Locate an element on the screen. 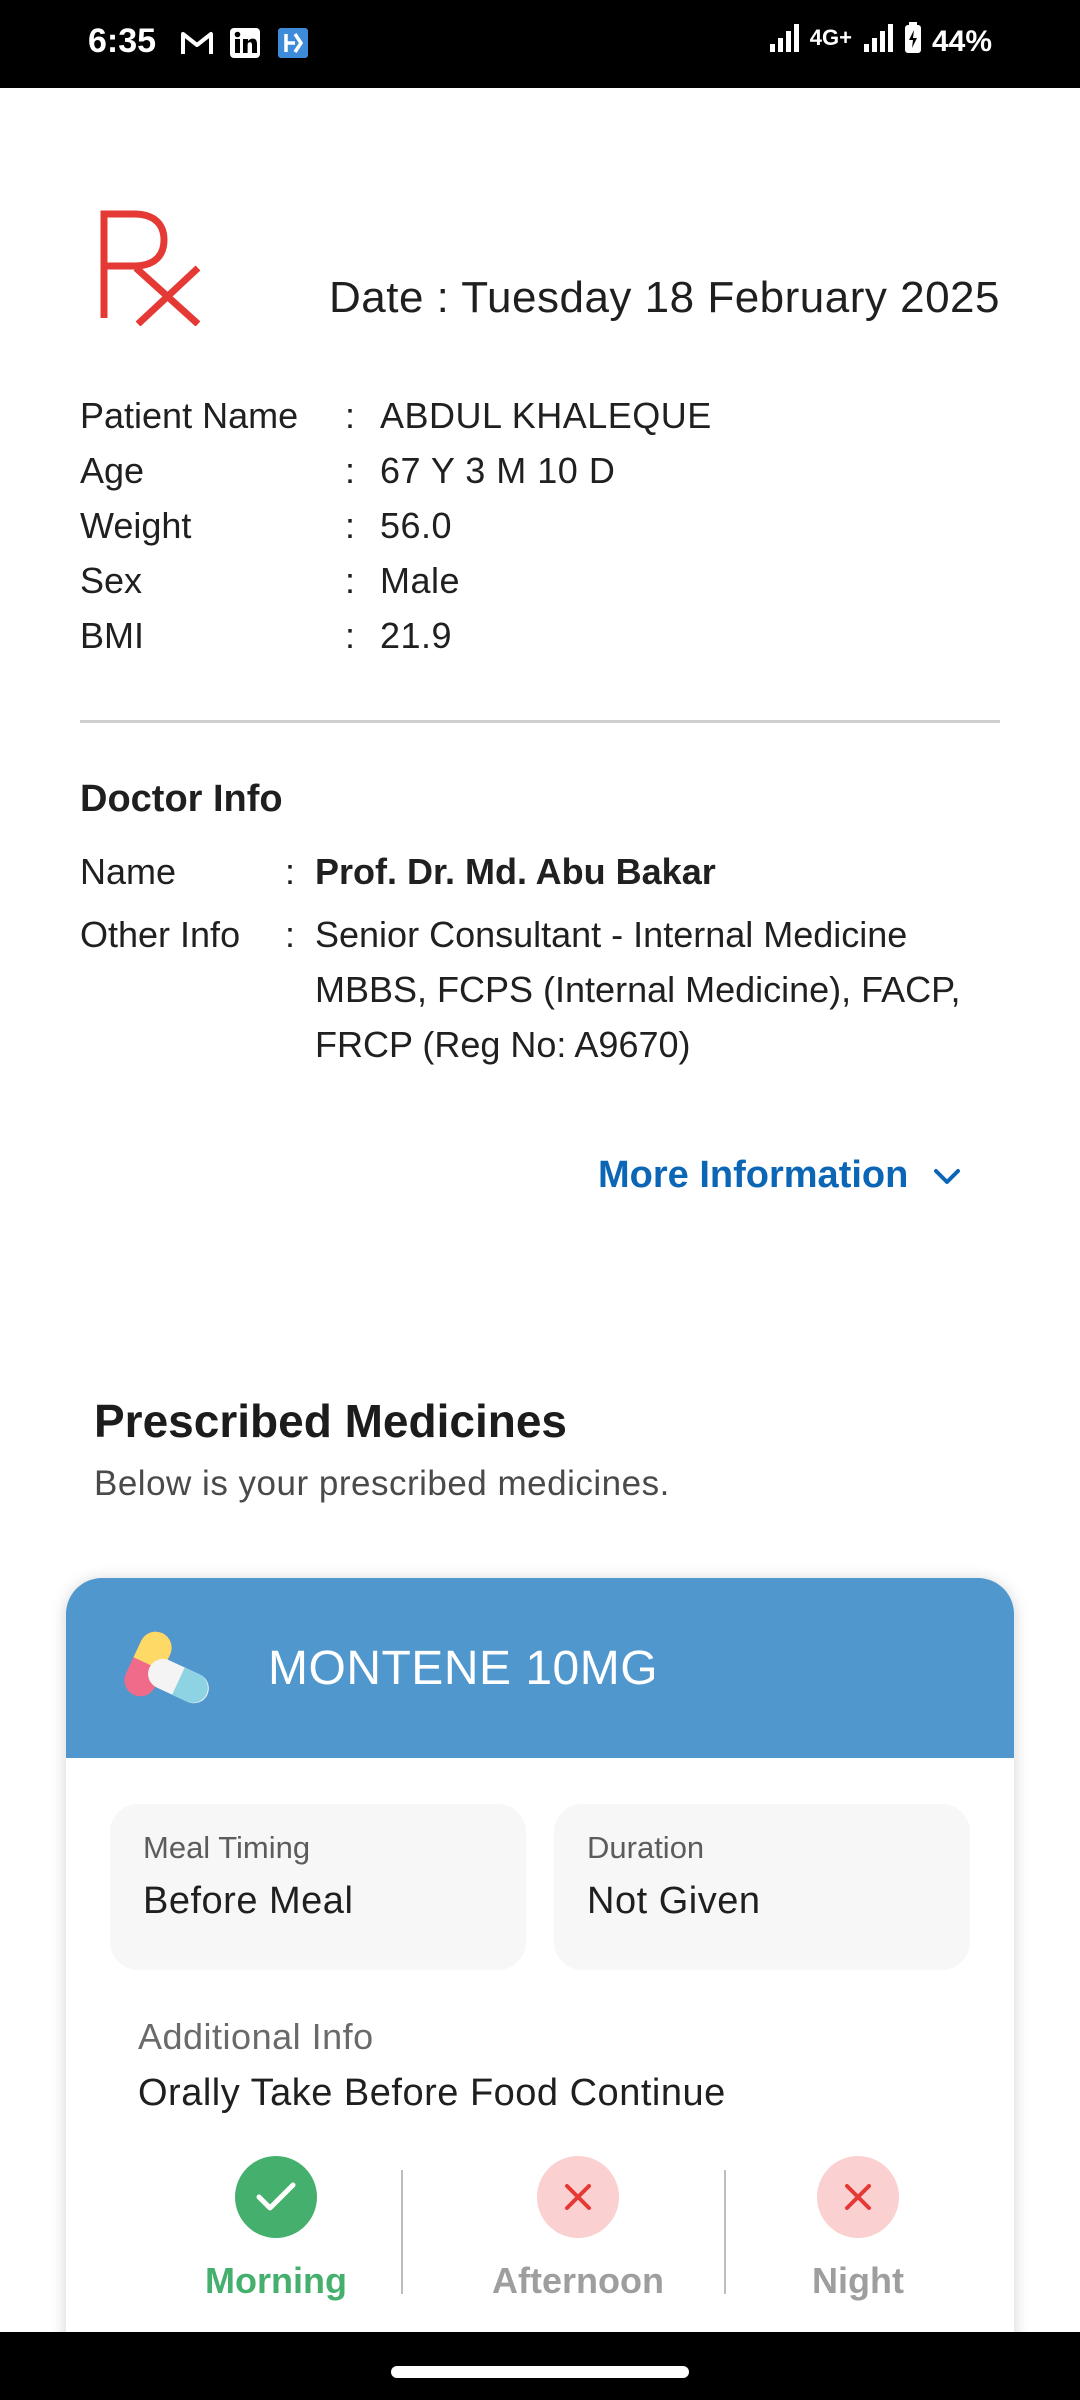 Image resolution: width=1080 pixels, height=2400 pixels. patient-row-sex: Sex : Male is located at coordinates (396, 580).